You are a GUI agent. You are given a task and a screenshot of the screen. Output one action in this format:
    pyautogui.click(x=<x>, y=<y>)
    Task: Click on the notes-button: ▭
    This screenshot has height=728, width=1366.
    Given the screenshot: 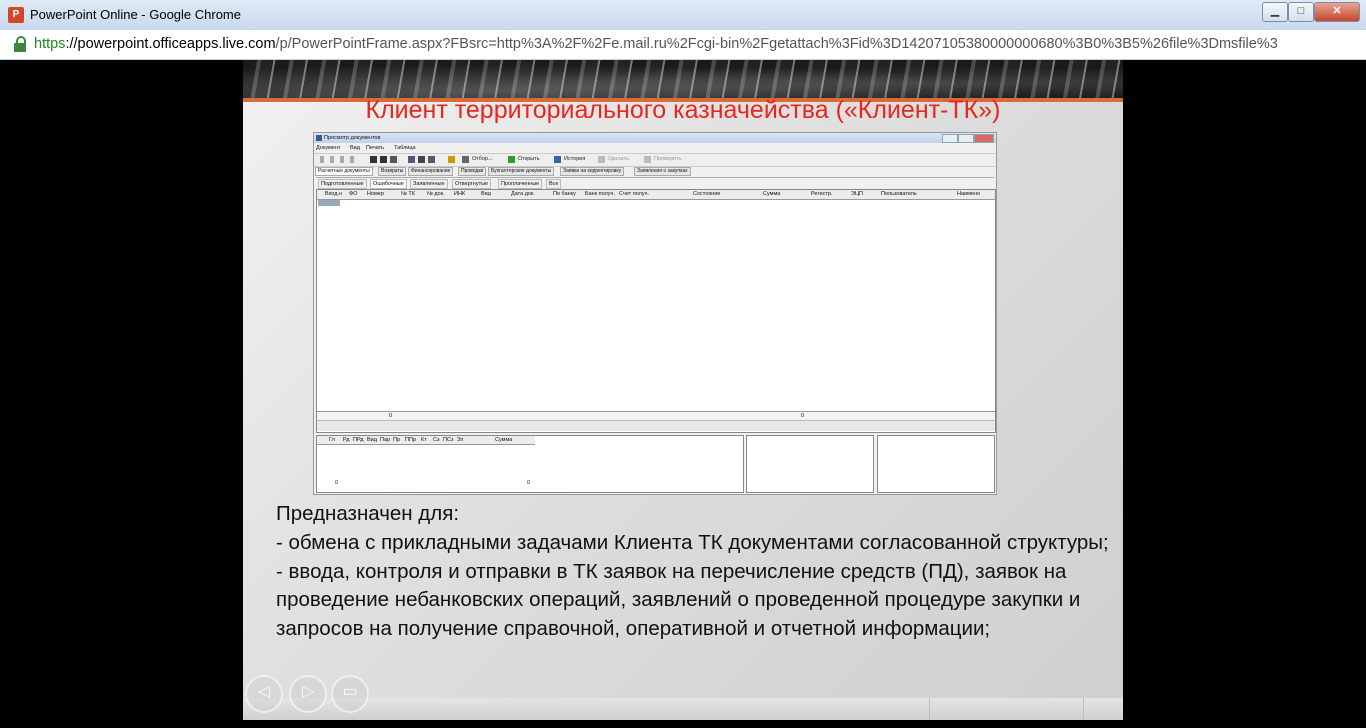 What is the action you would take?
    pyautogui.click(x=350, y=694)
    